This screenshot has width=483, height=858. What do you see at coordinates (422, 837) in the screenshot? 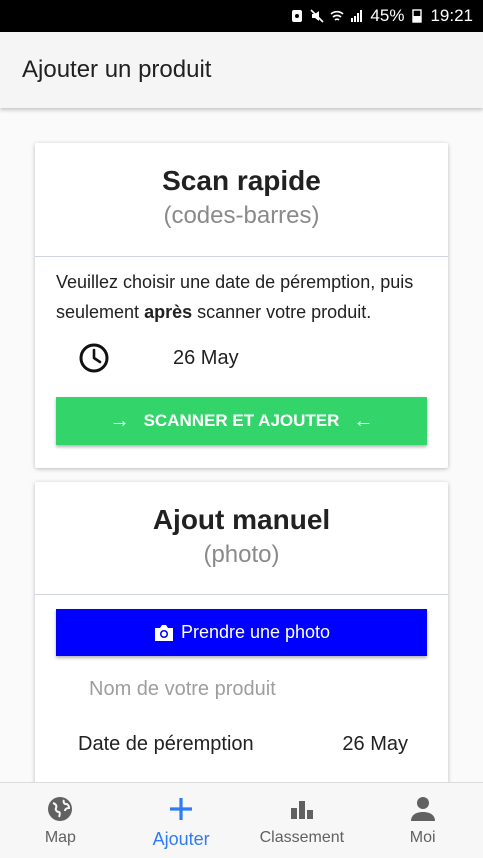
I see `nav-label-moi: Moi` at bounding box center [422, 837].